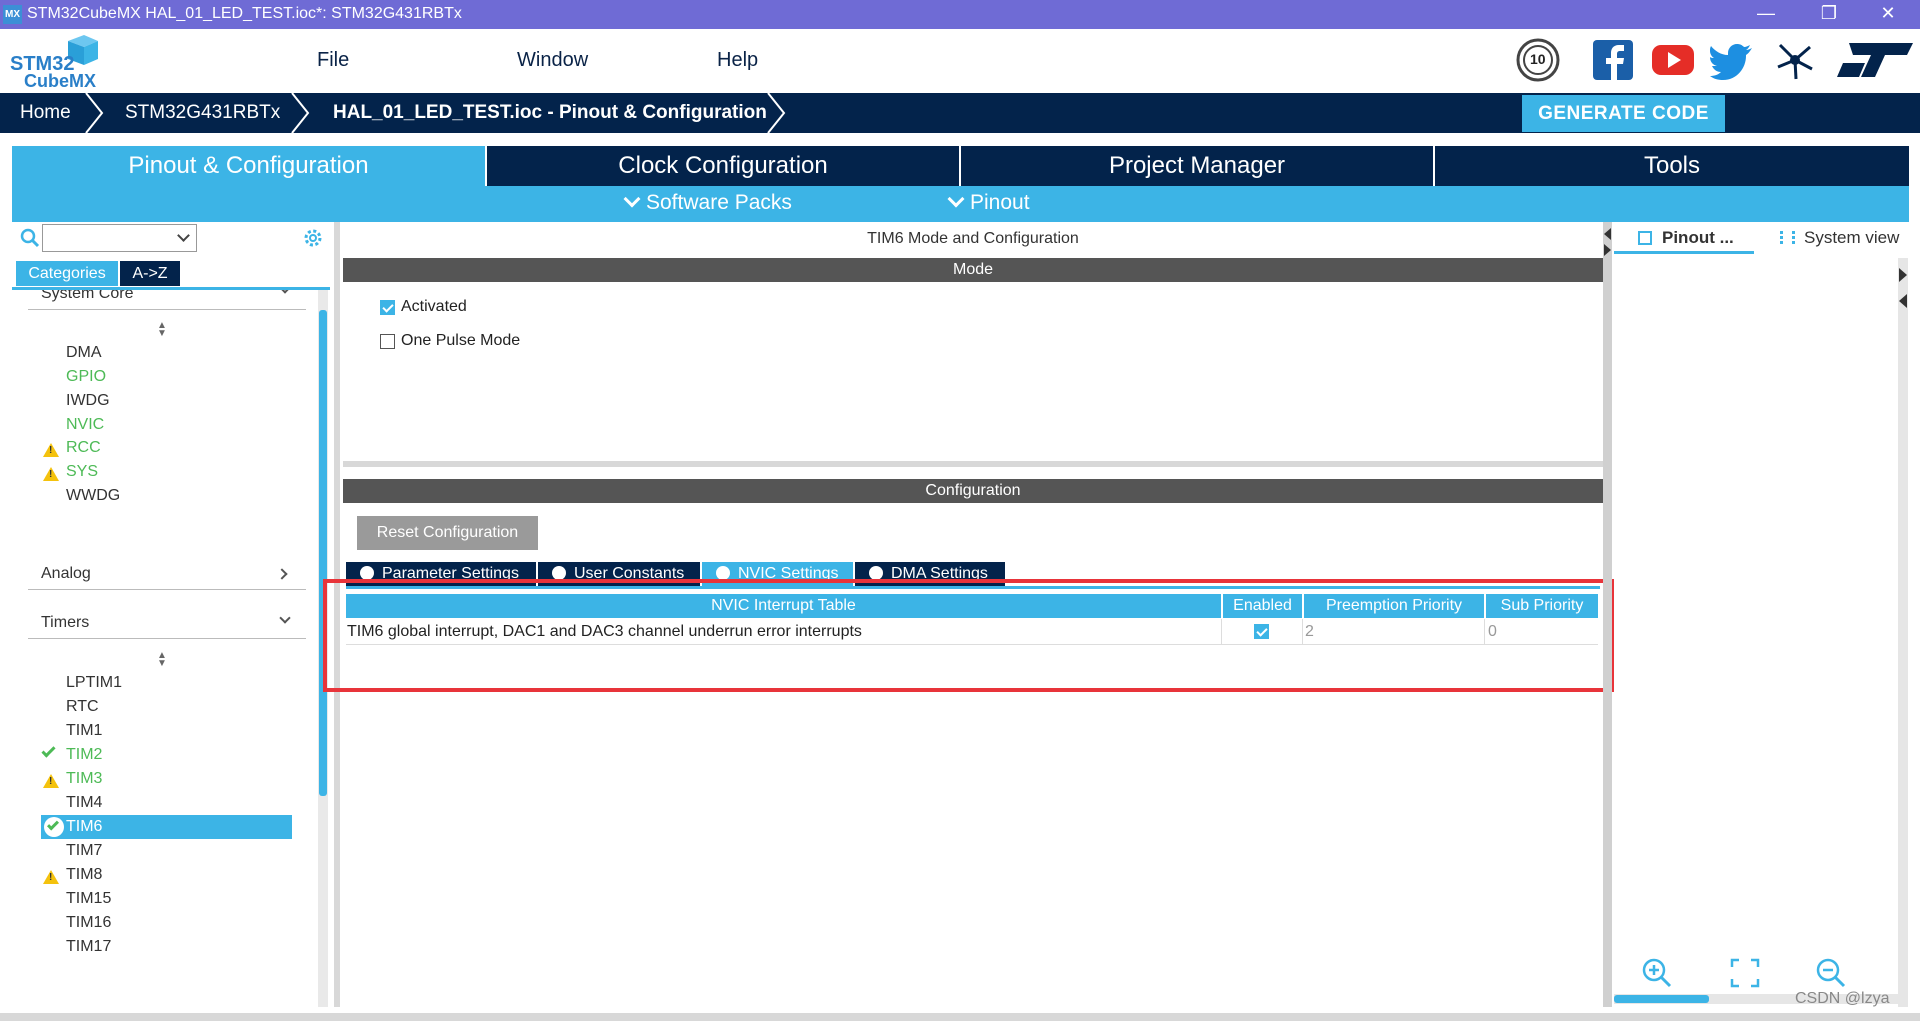 This screenshot has height=1021, width=1920. What do you see at coordinates (313, 238) in the screenshot?
I see `gear-icon` at bounding box center [313, 238].